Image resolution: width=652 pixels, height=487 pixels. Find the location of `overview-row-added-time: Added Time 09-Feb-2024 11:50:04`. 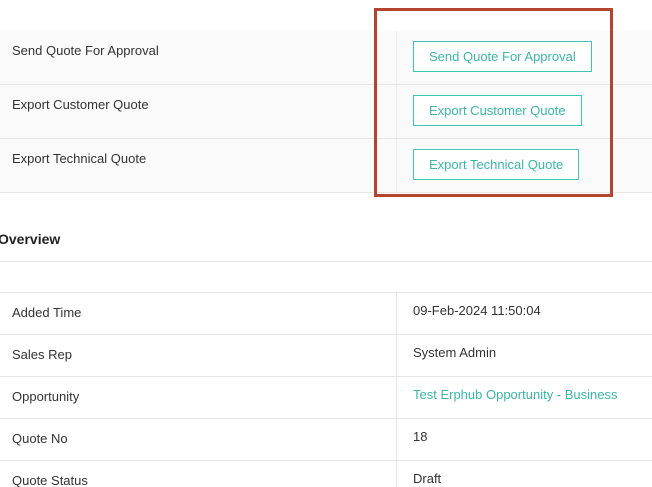

overview-row-added-time: Added Time 09-Feb-2024 11:50:04 is located at coordinates (326, 314).